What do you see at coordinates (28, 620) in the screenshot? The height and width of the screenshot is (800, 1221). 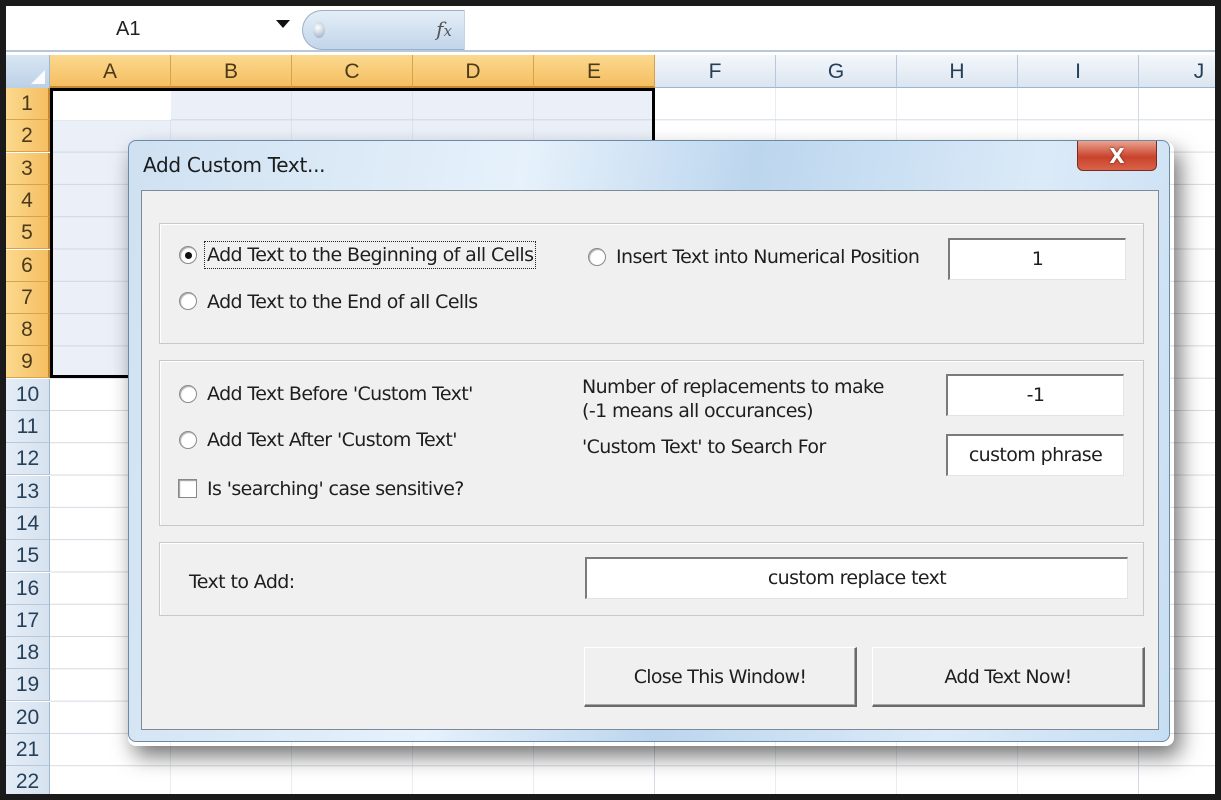 I see `row-header-17: 17` at bounding box center [28, 620].